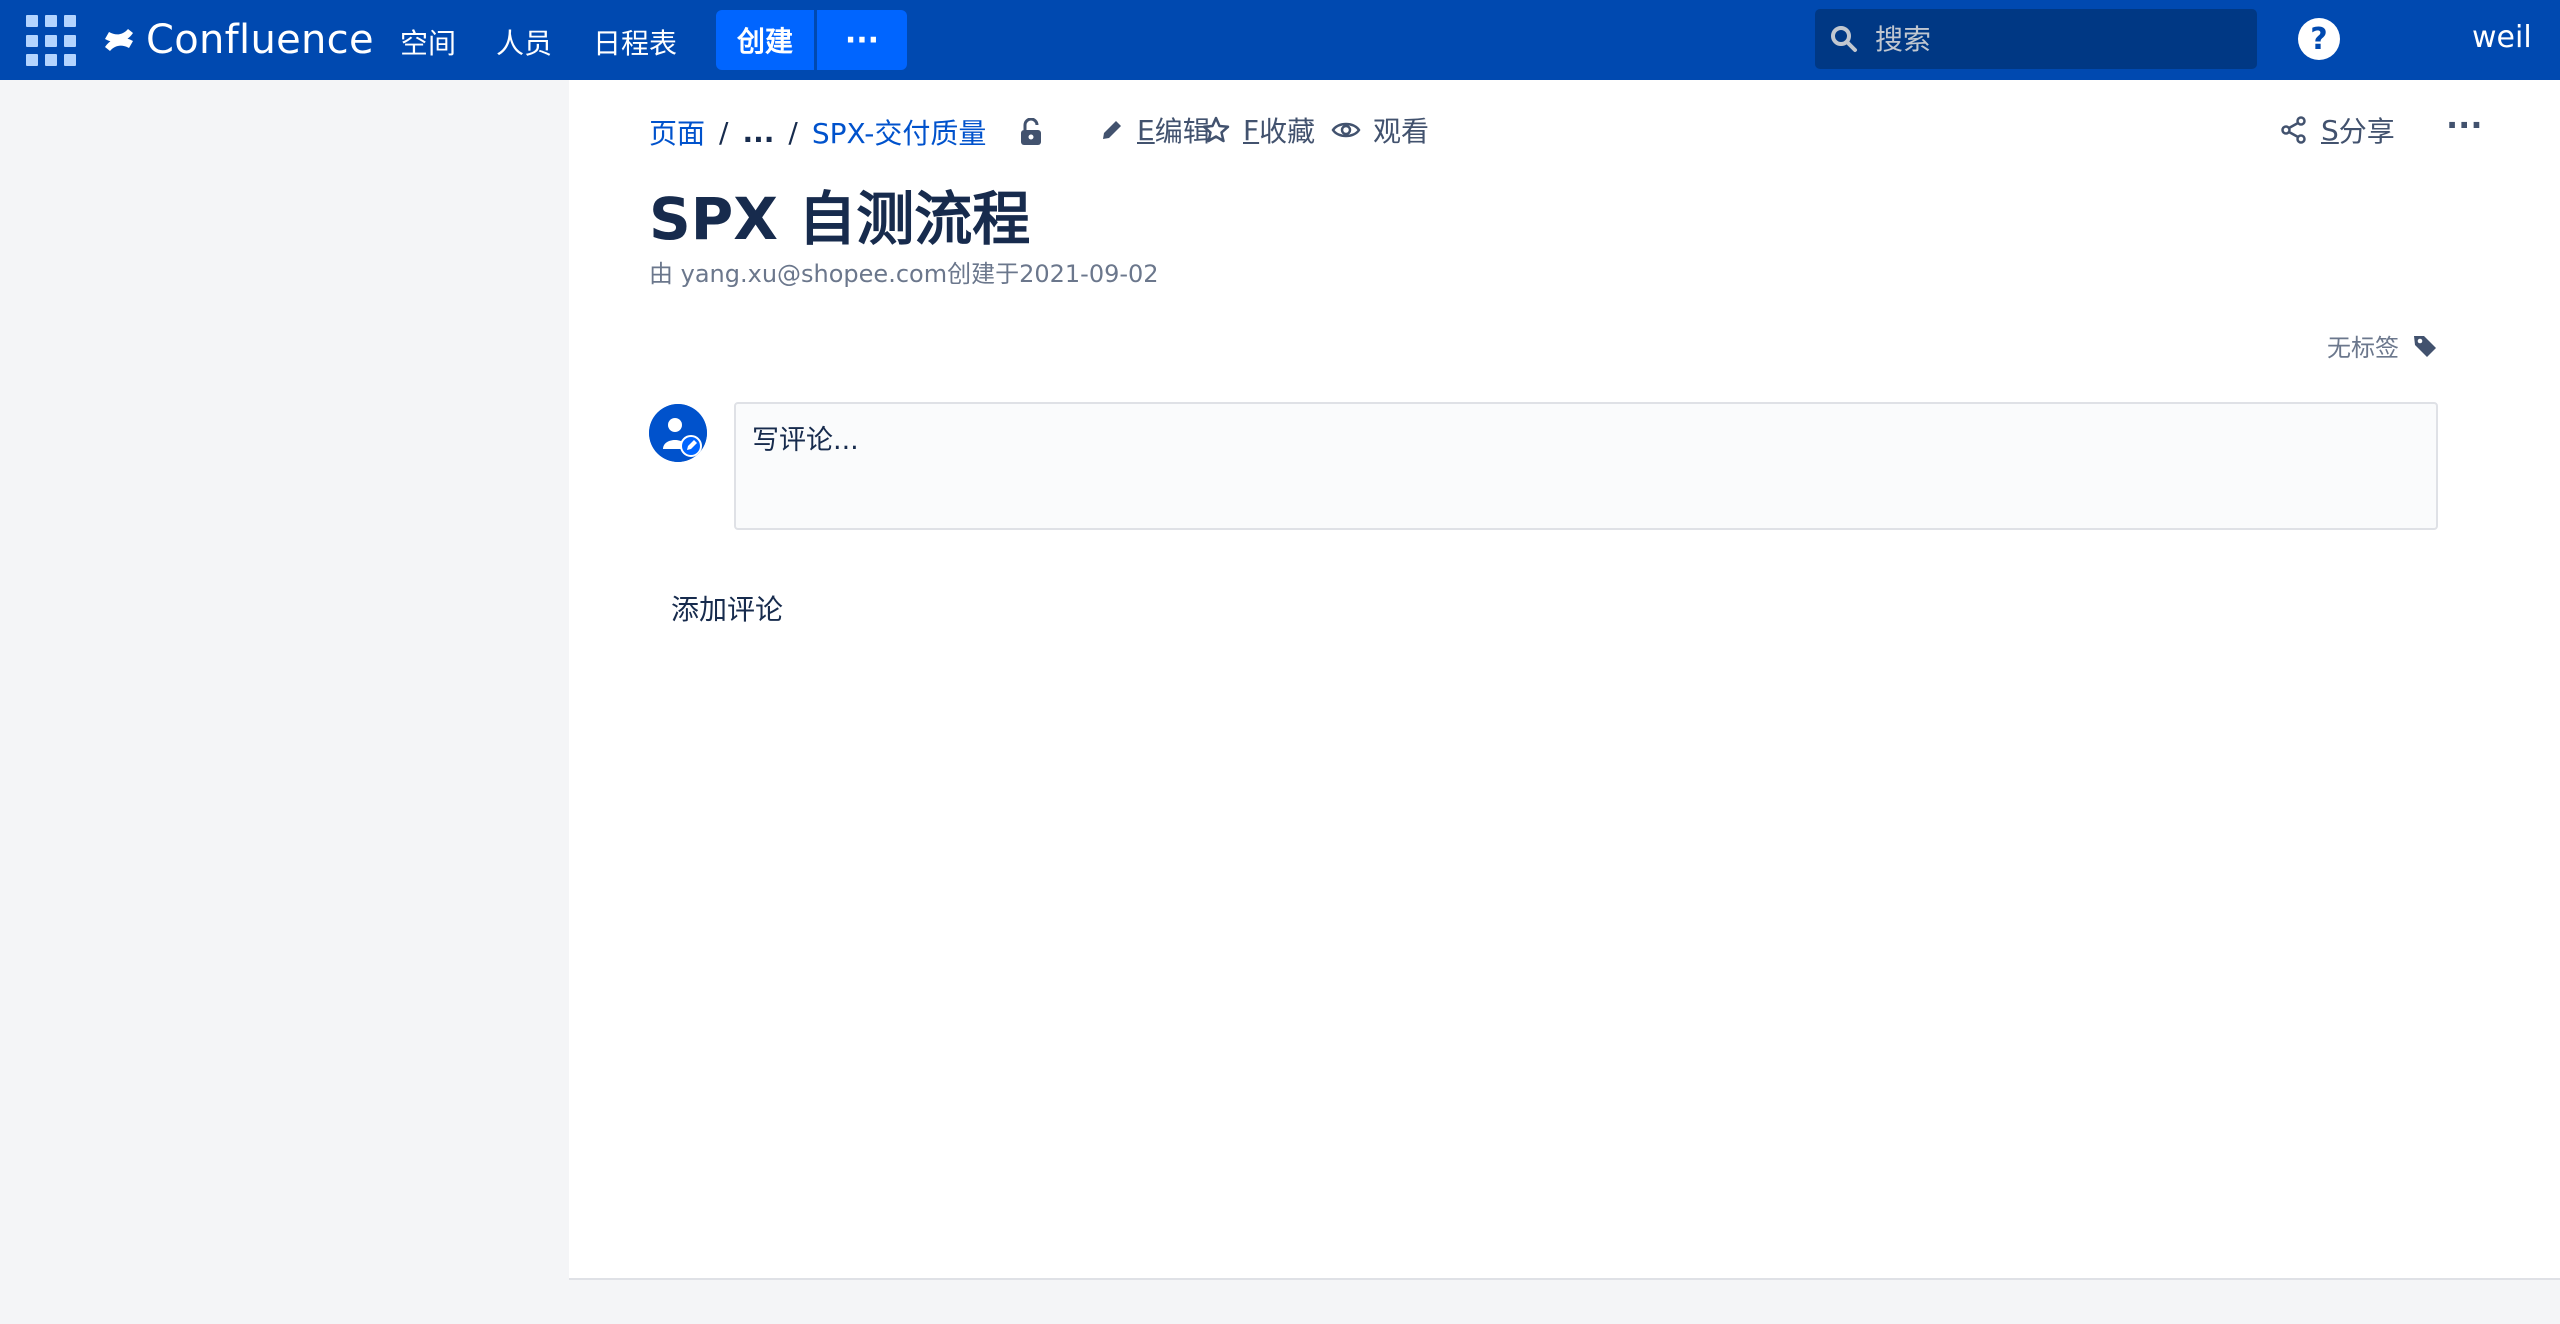  What do you see at coordinates (1251, 130) in the screenshot?
I see `favourite-shortcut-key: F` at bounding box center [1251, 130].